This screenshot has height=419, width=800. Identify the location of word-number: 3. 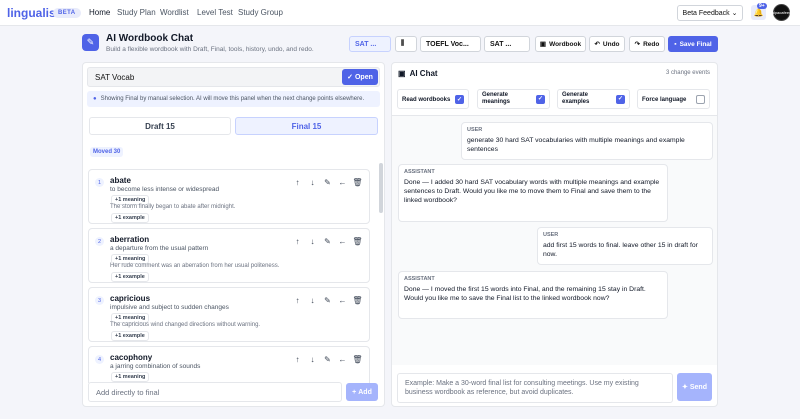
(99, 300).